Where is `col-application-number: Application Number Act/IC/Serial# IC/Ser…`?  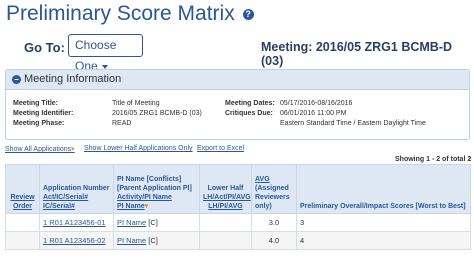 col-application-number: Application Number Act/IC/Serial# IC/Ser… is located at coordinates (76, 189).